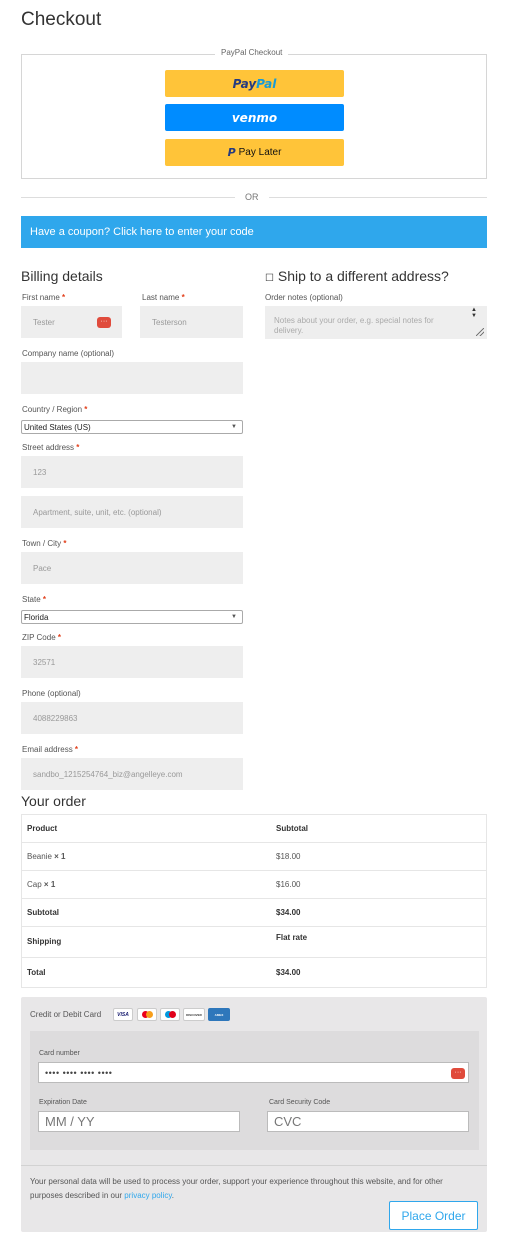 This screenshot has height=1250, width=510. What do you see at coordinates (254, 941) in the screenshot?
I see `shipping-row: Shipping Flat rate` at bounding box center [254, 941].